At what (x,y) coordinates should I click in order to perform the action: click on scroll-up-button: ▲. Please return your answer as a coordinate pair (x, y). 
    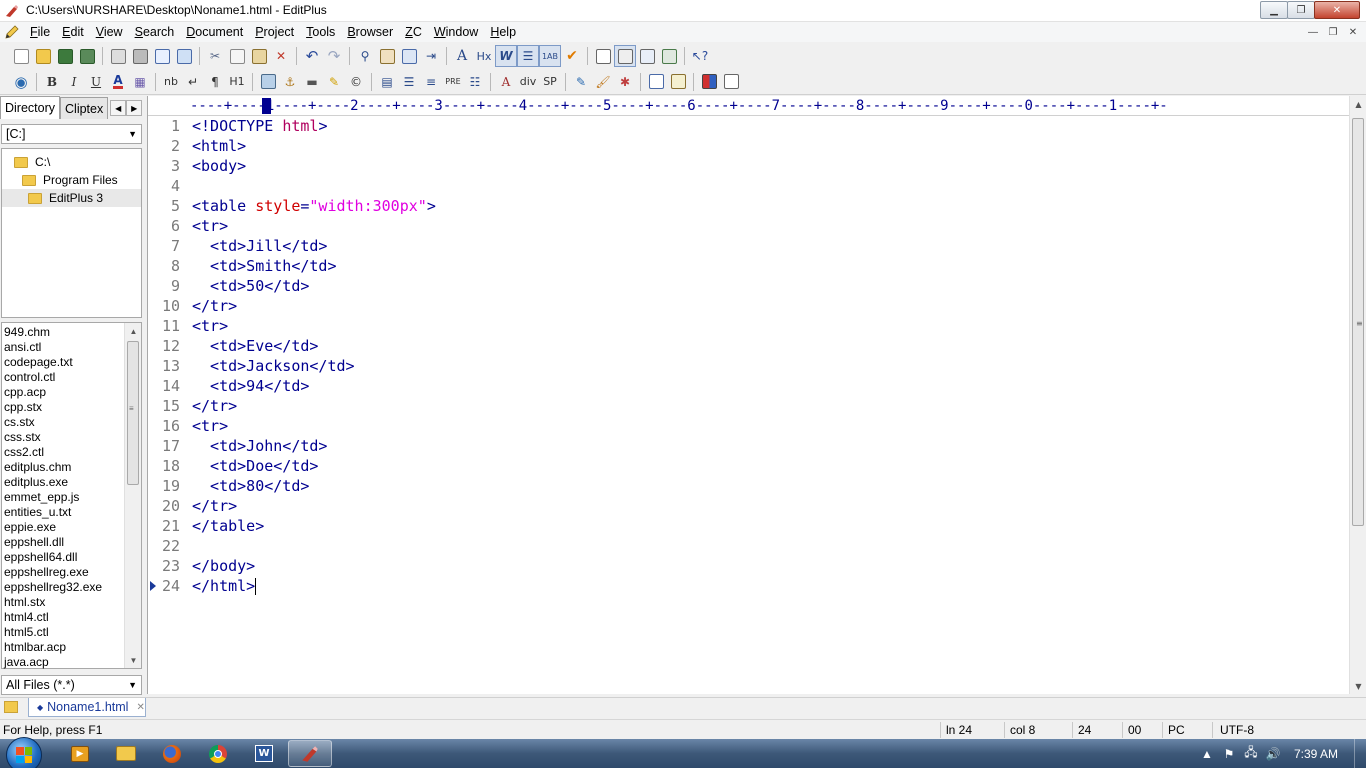
    Looking at the image, I should click on (1358, 104).